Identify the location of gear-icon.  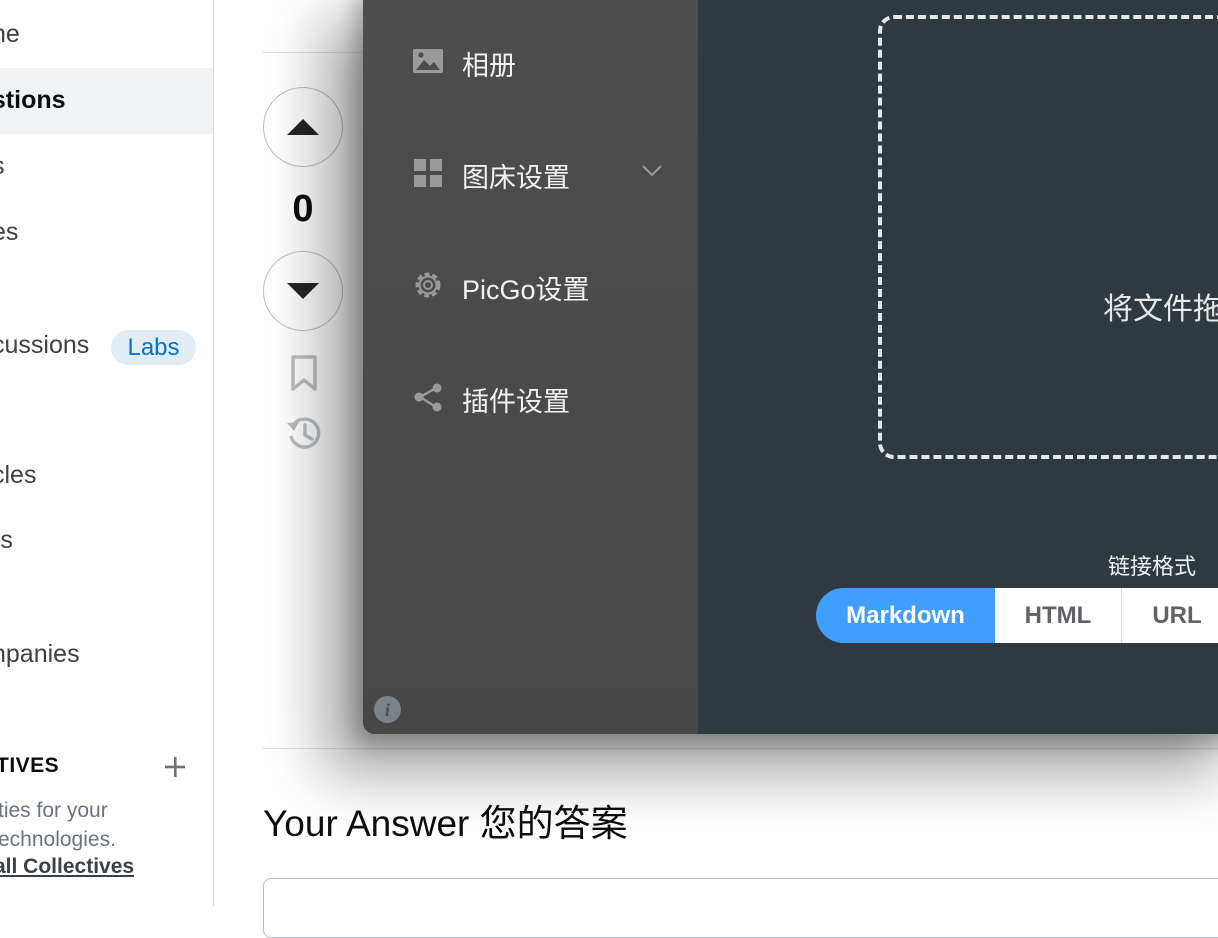
(428, 285).